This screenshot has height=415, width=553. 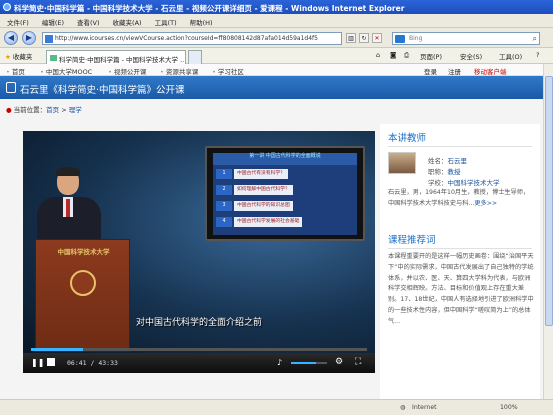 What do you see at coordinates (377, 38) in the screenshot?
I see `stop-icon: ✕` at bounding box center [377, 38].